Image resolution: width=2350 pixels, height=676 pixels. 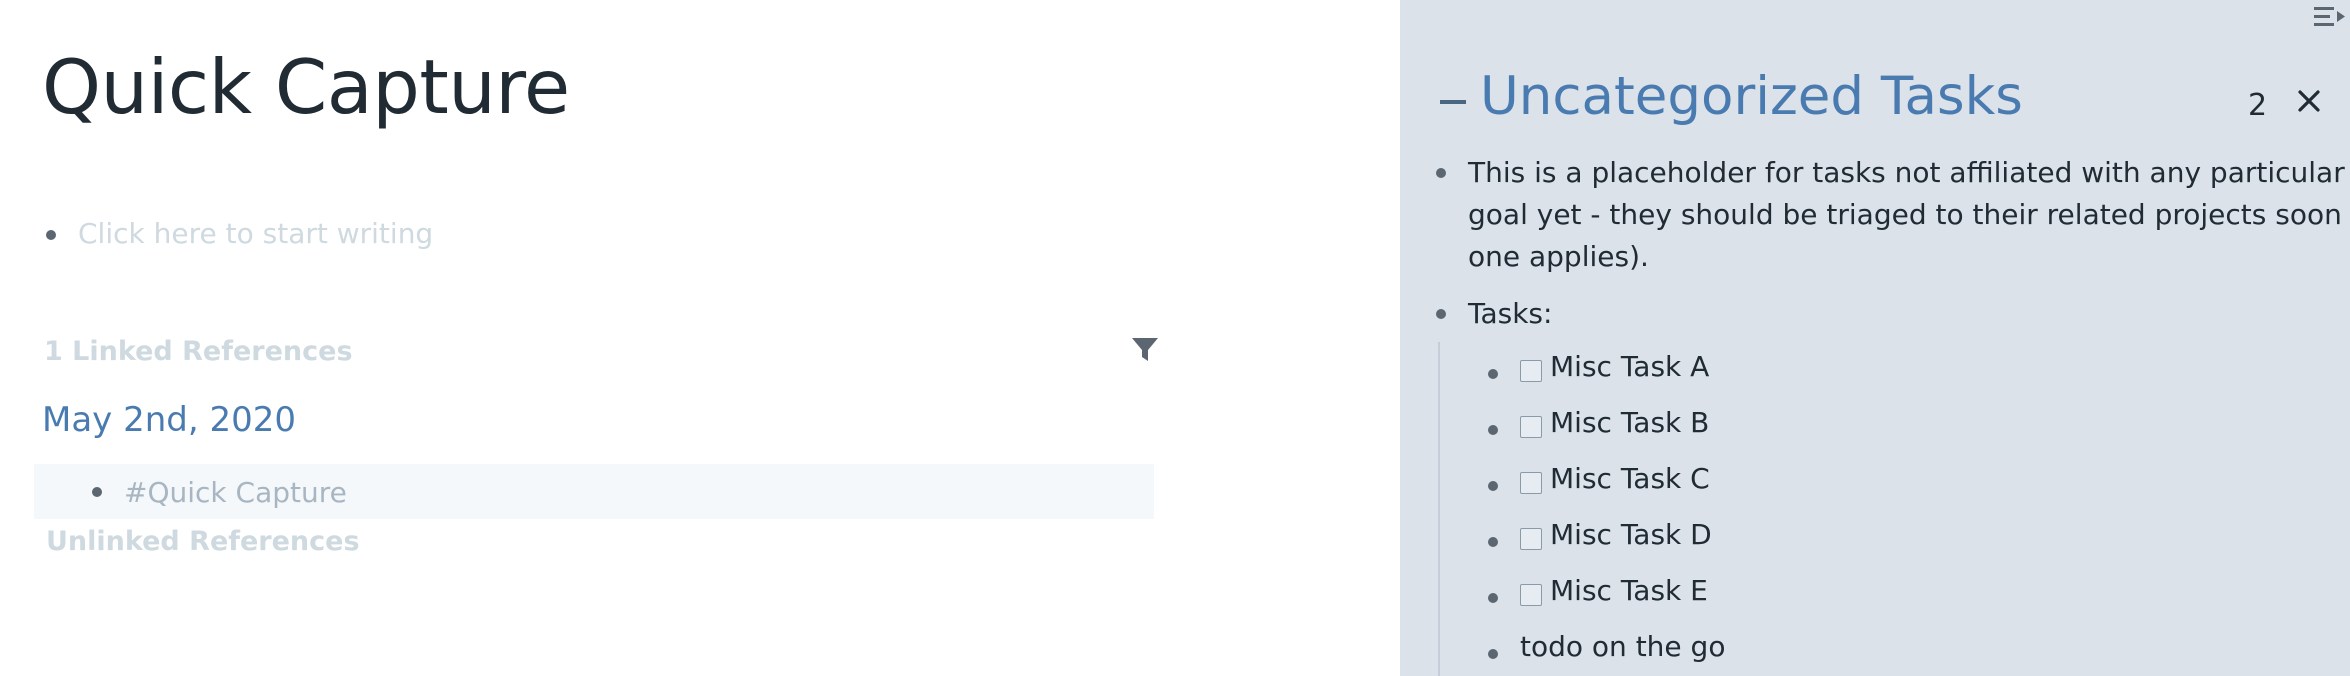 I want to click on task-label: Misc Task A, so click(x=1629, y=366).